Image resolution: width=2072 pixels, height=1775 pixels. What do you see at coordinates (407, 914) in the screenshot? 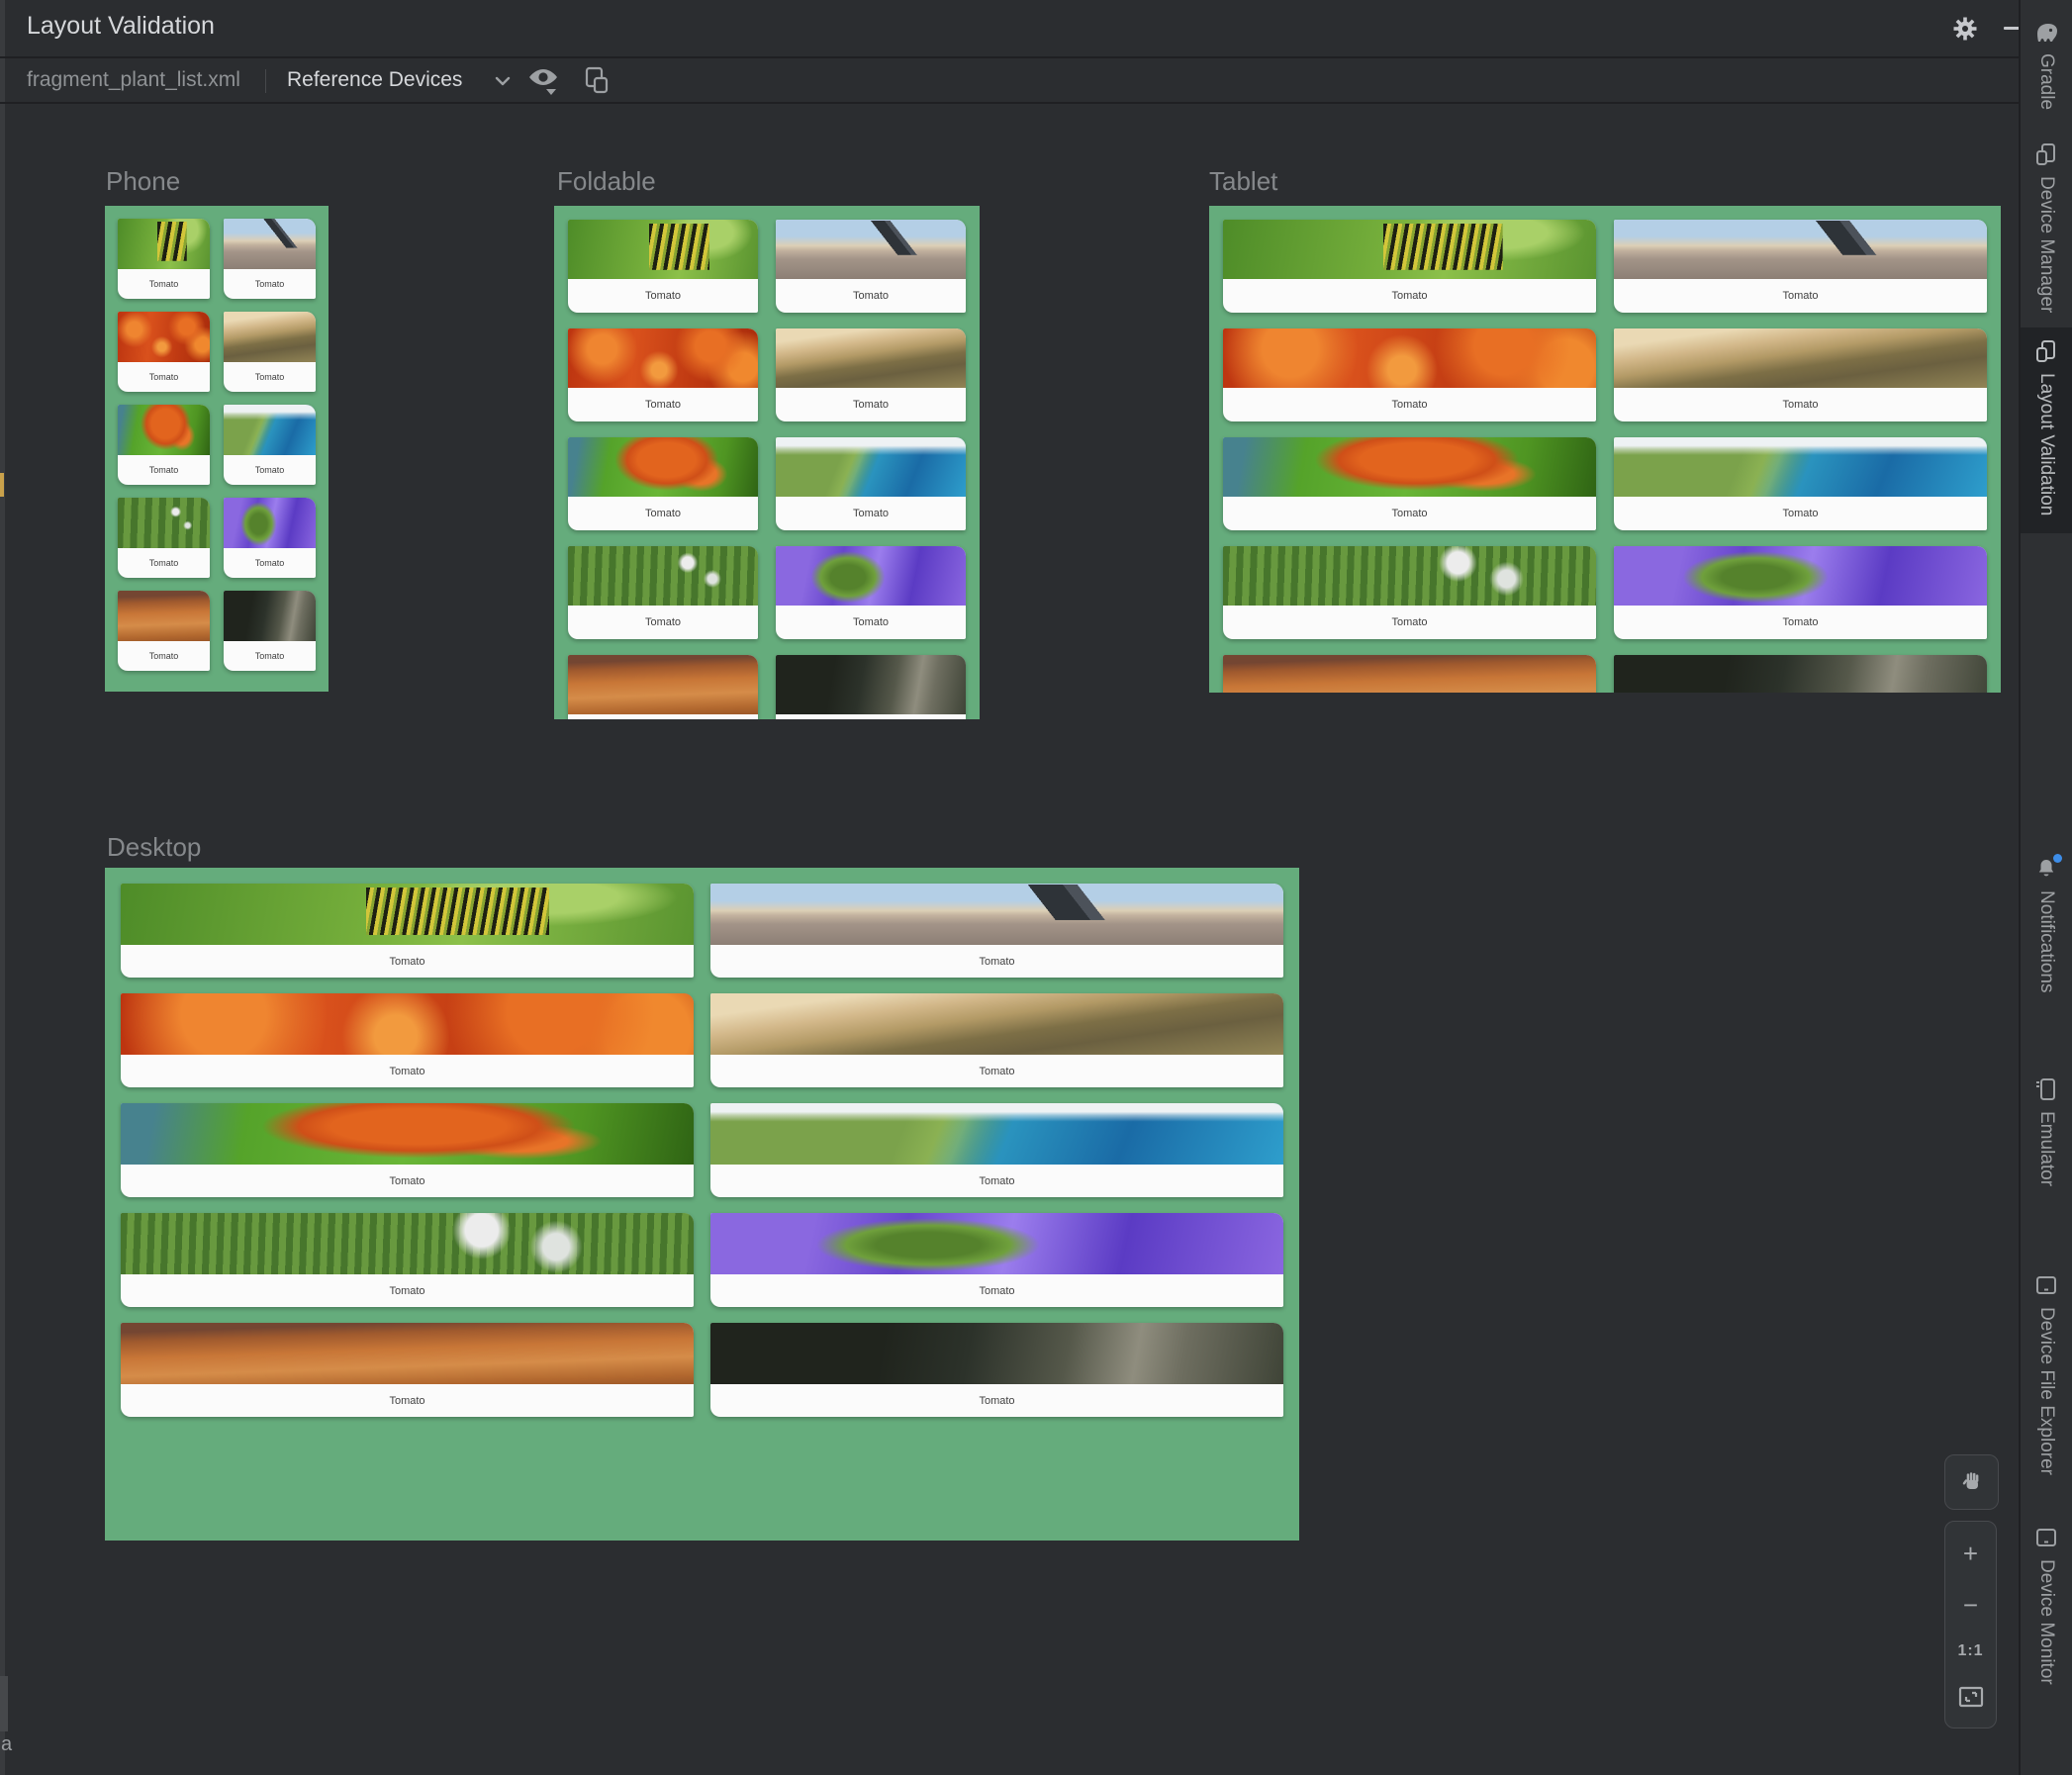
I see `plant-image-caterpillar` at bounding box center [407, 914].